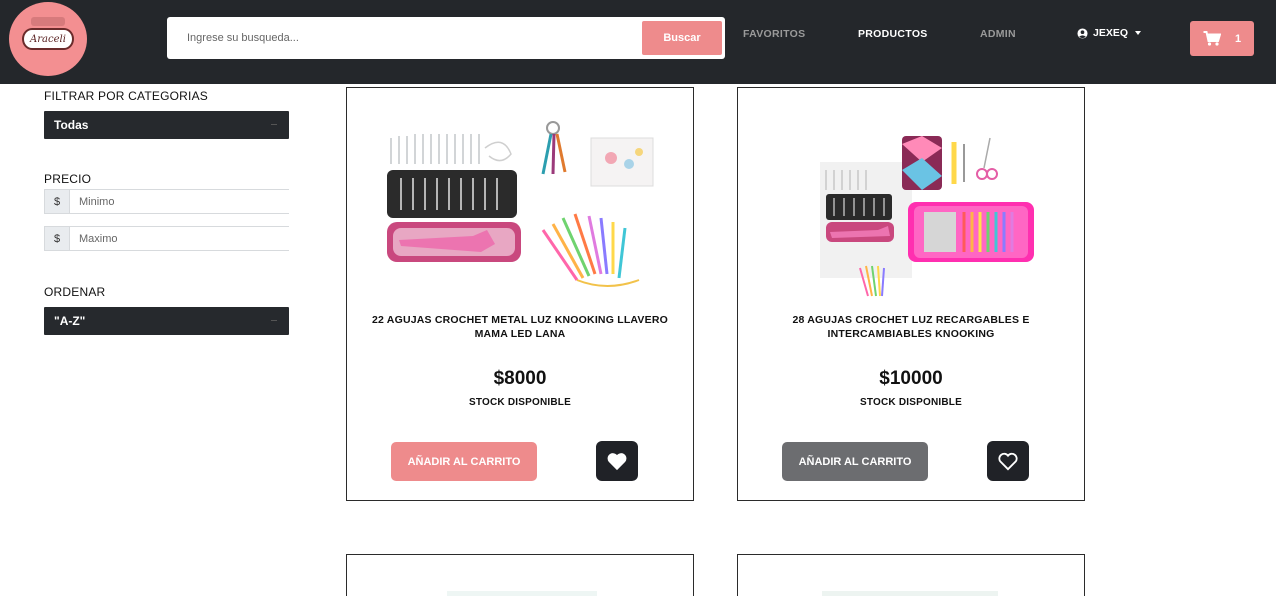  What do you see at coordinates (1212, 38) in the screenshot?
I see `shopping-cart-icon` at bounding box center [1212, 38].